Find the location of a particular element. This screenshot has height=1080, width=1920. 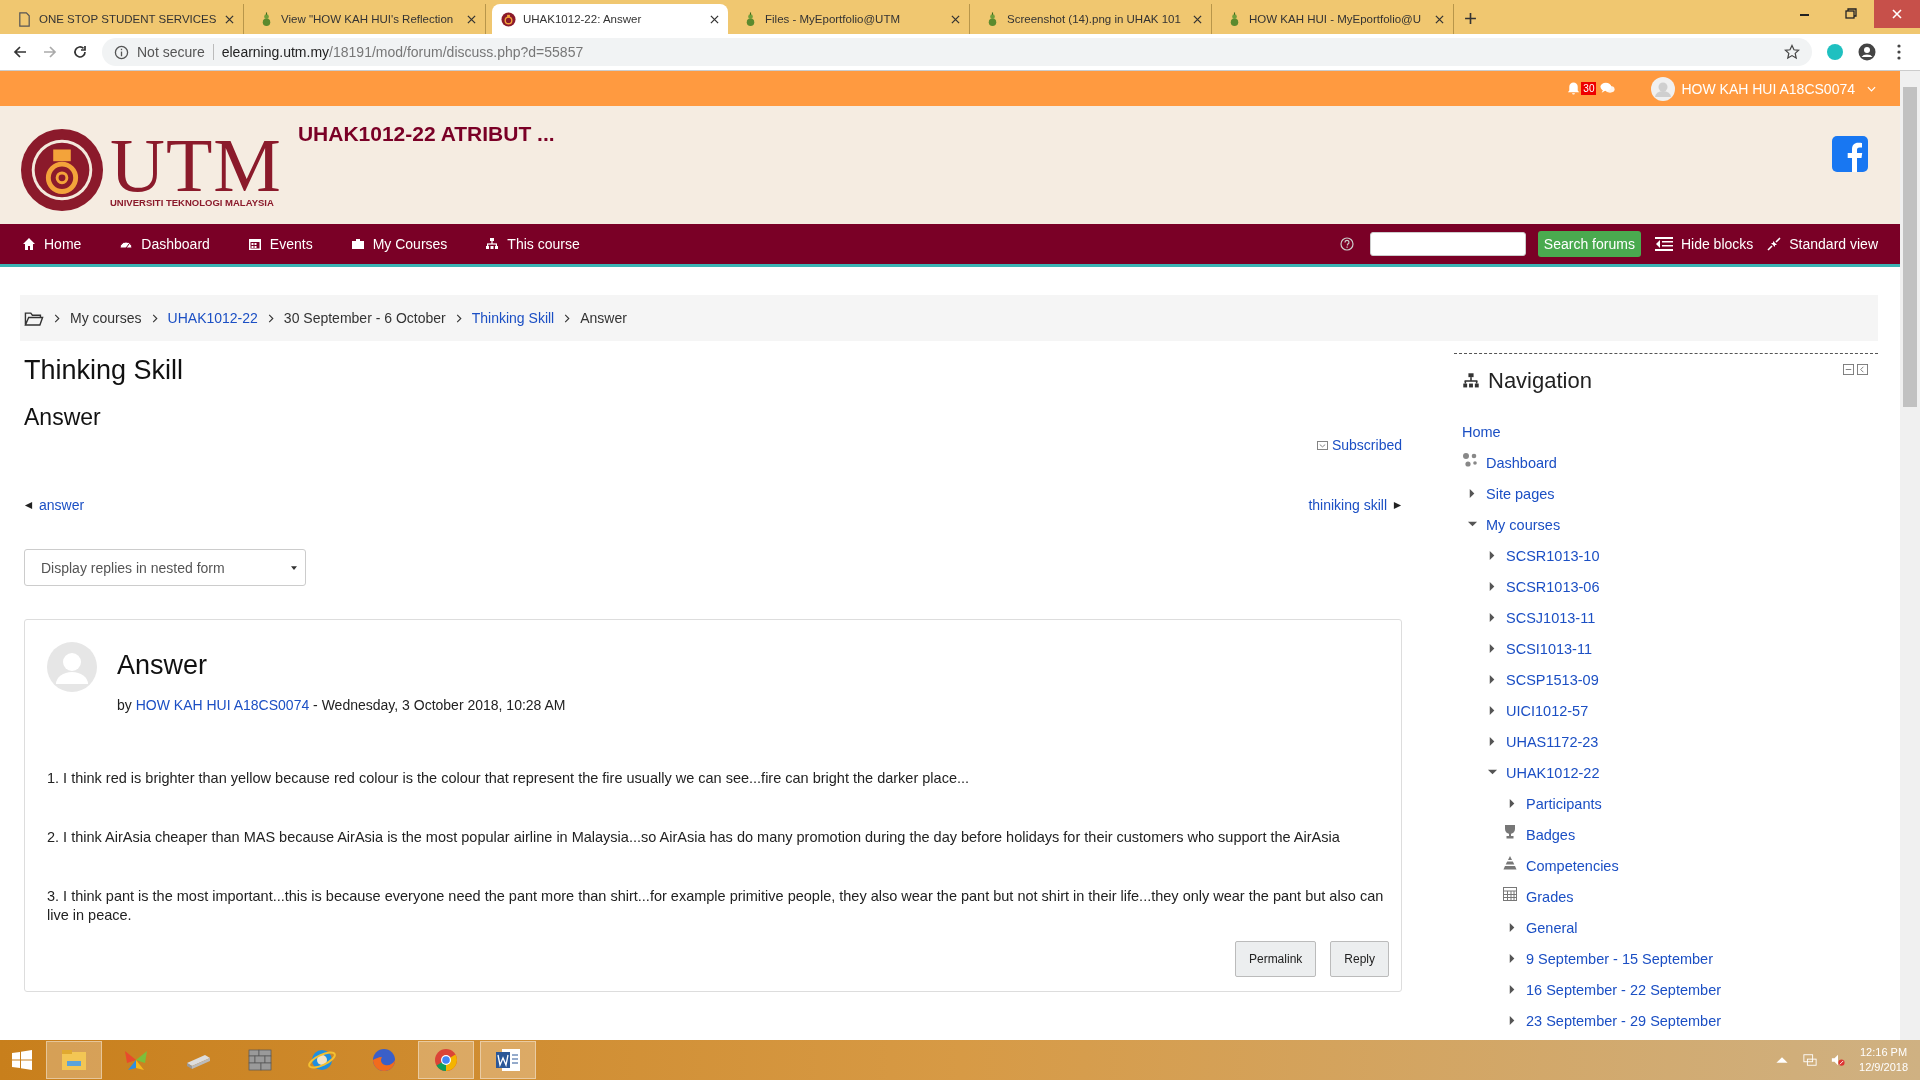

navigation-link: UICI1012-57 is located at coordinates (1547, 710).